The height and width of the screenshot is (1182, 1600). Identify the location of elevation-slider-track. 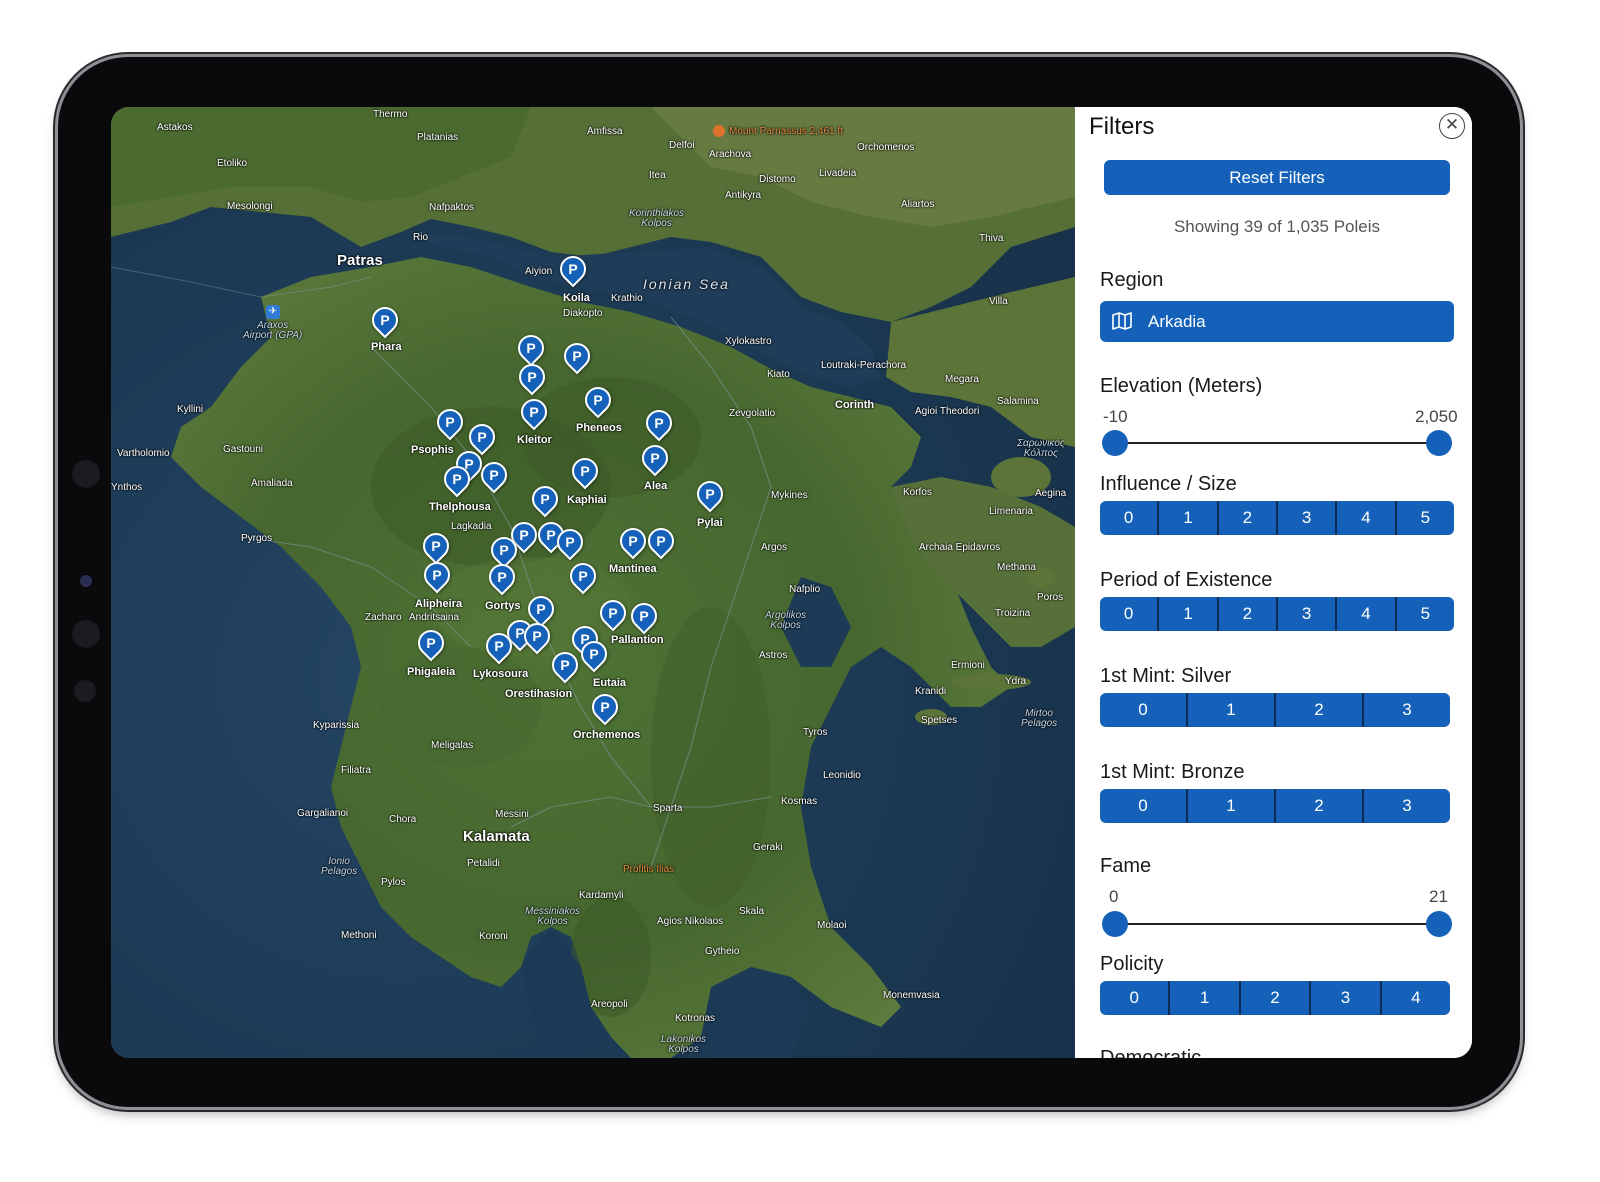
(1277, 443).